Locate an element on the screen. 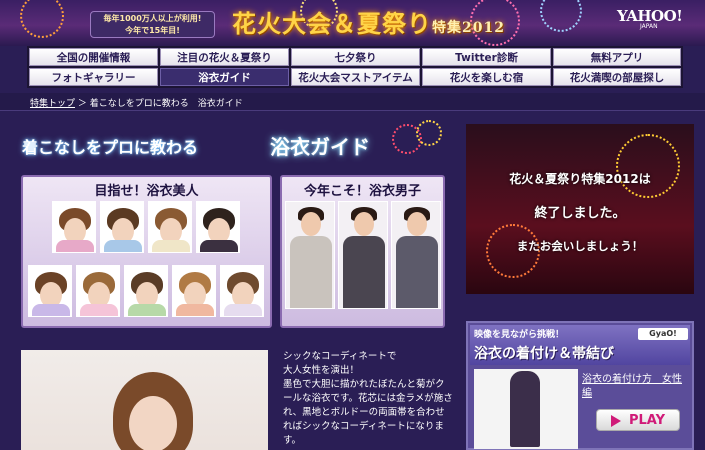 The width and height of the screenshot is (705, 450). nav-item-featured: 注目の花火＆夏祭り is located at coordinates (224, 57).